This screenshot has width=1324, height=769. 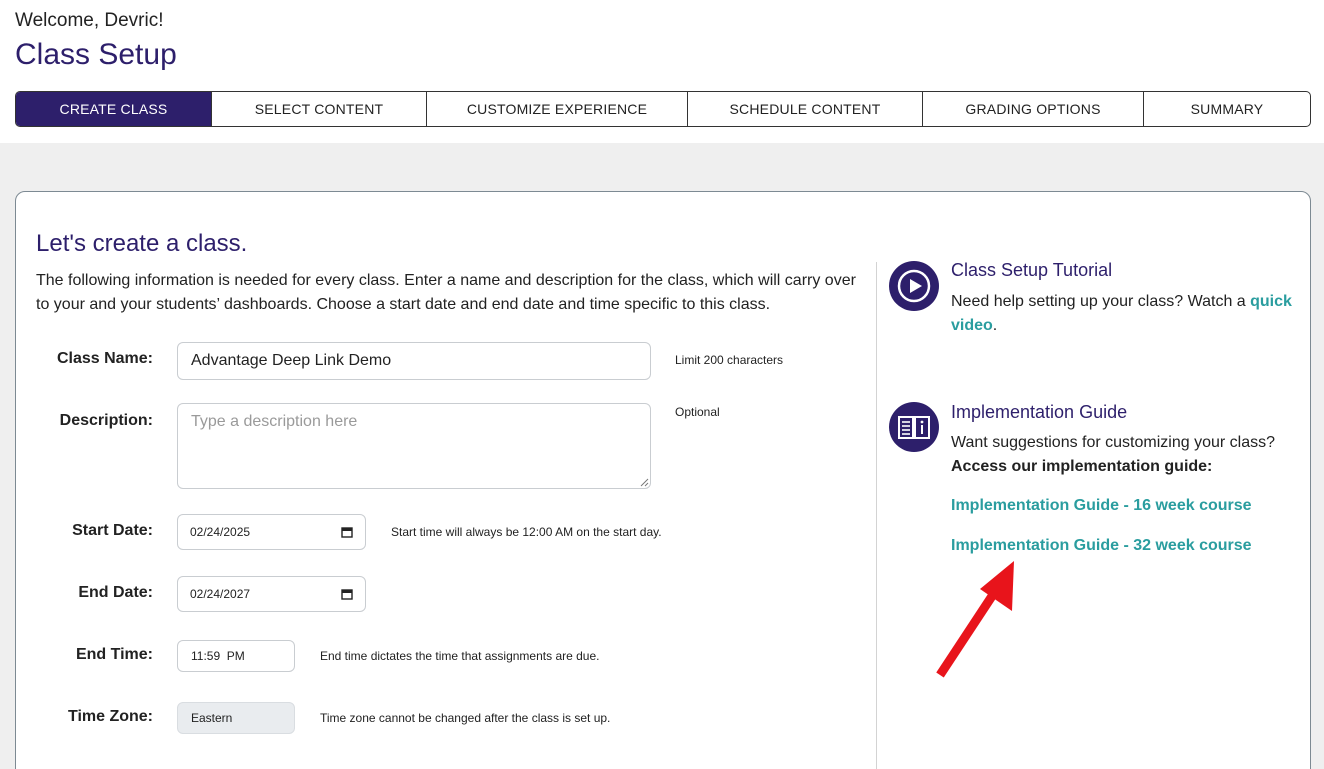 I want to click on description-label: Description:, so click(x=106, y=420).